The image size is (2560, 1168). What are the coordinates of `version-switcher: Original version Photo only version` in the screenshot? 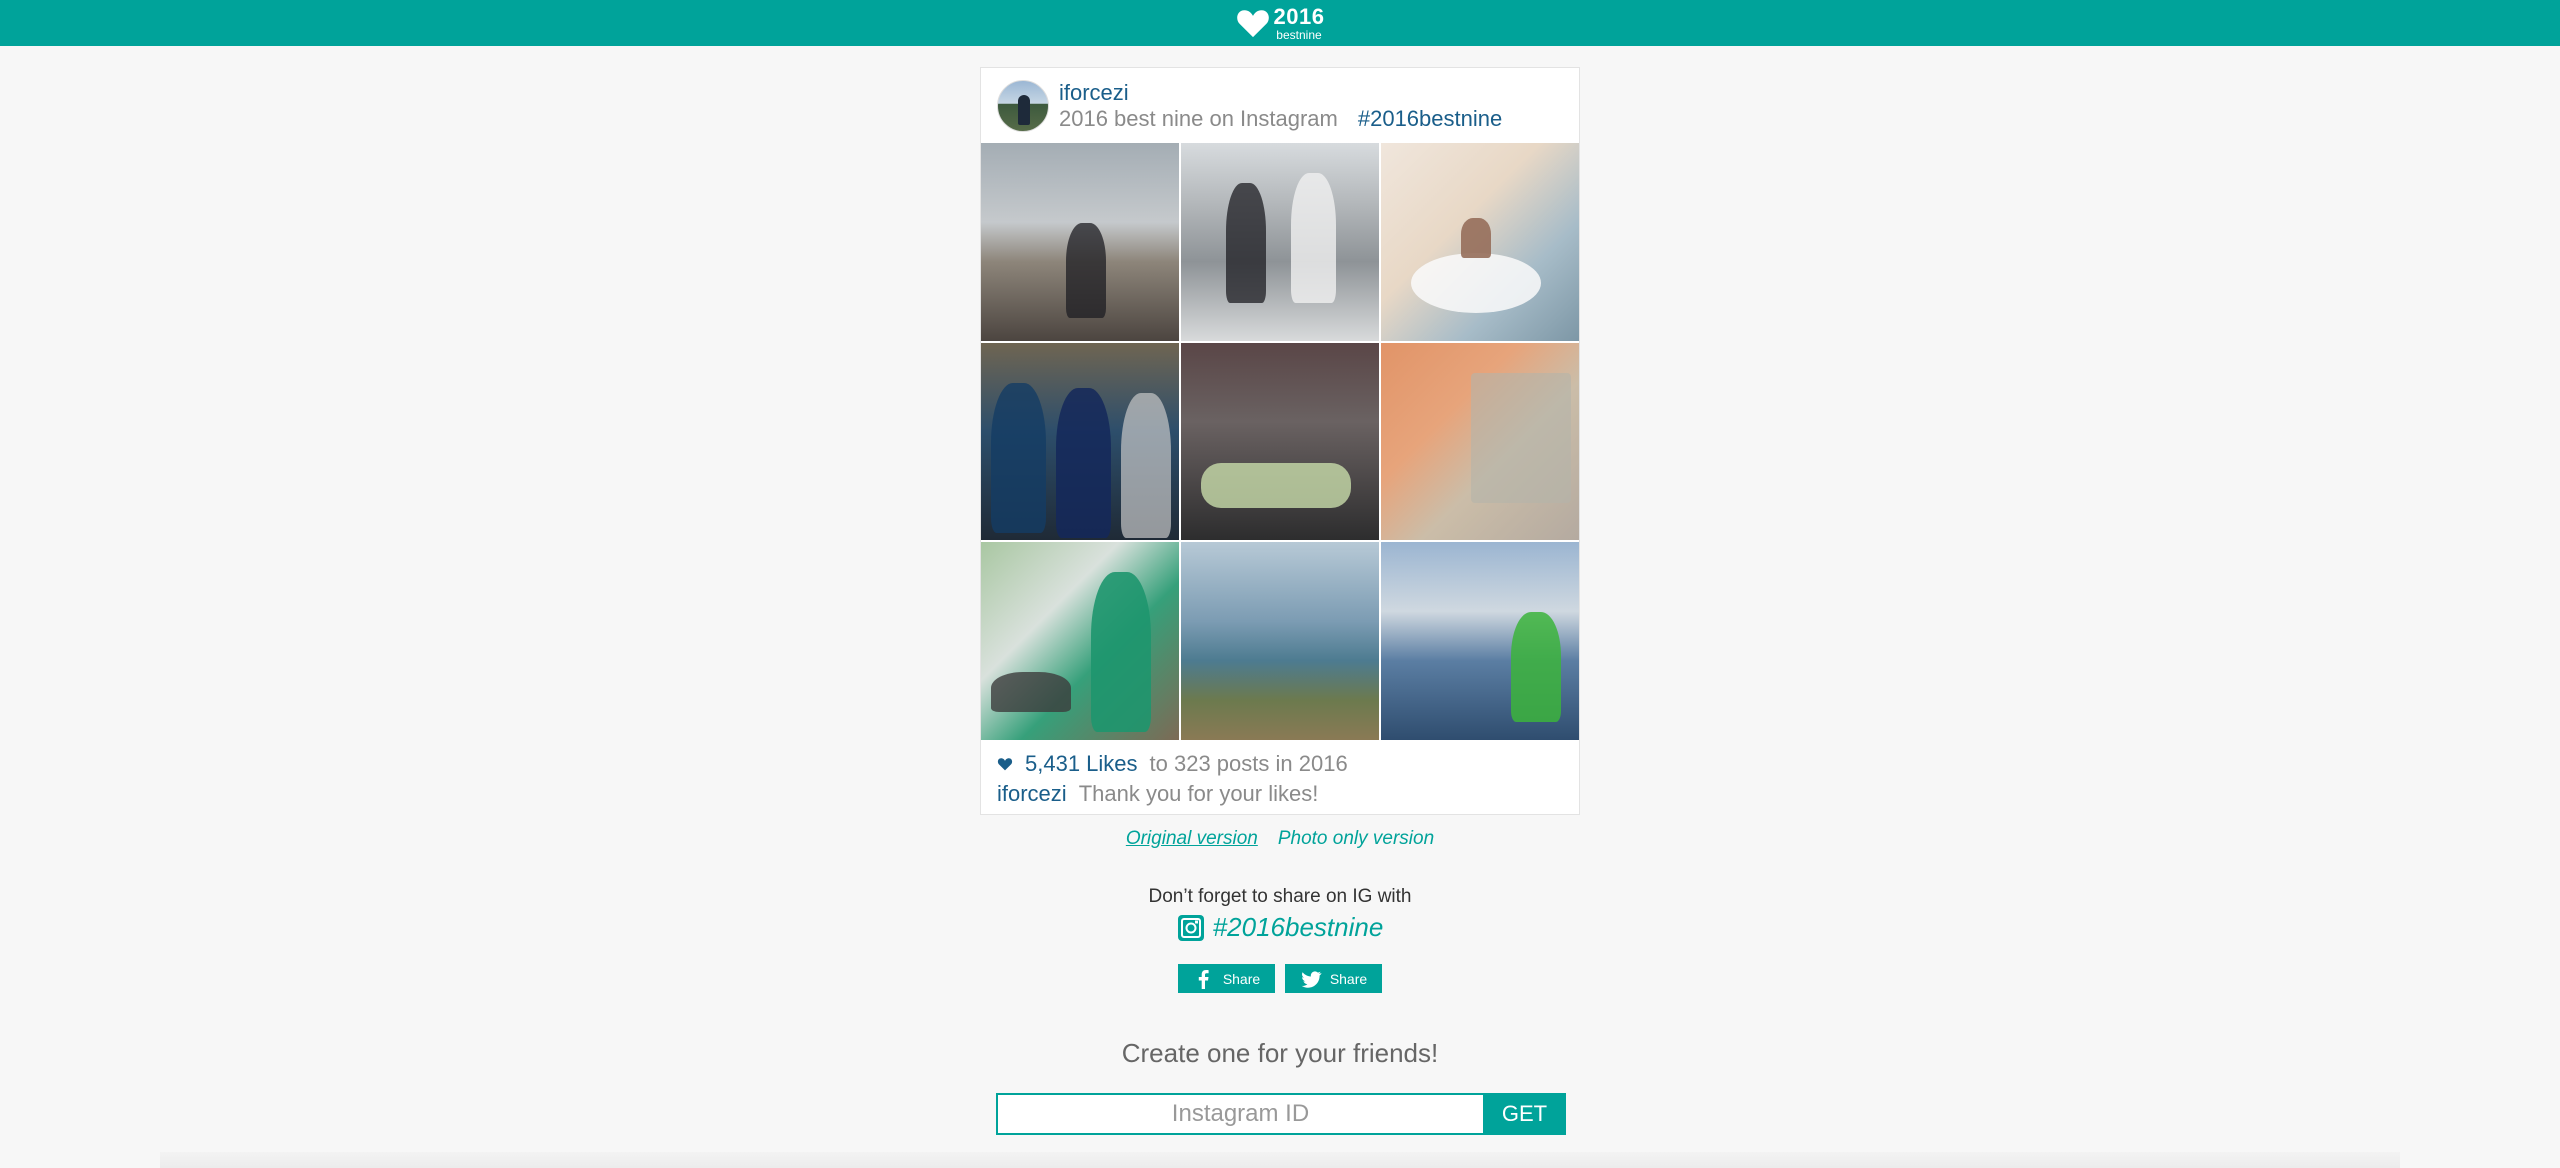 It's located at (1280, 839).